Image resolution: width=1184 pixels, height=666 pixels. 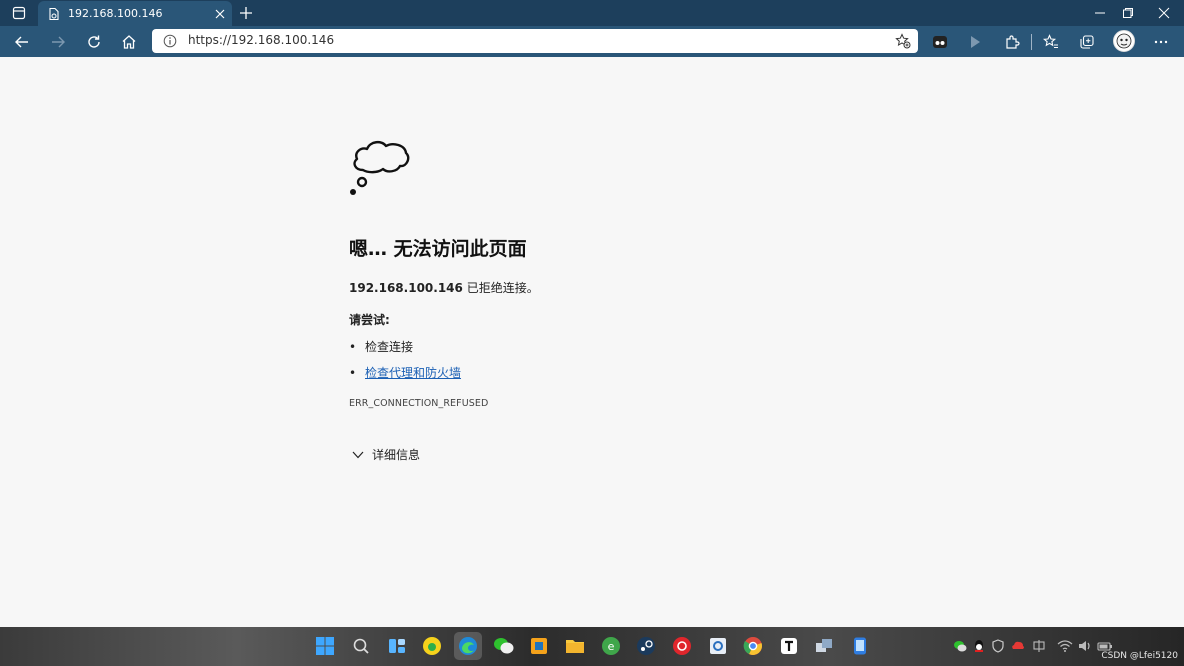 I want to click on chevron-down-icon, so click(x=358, y=455).